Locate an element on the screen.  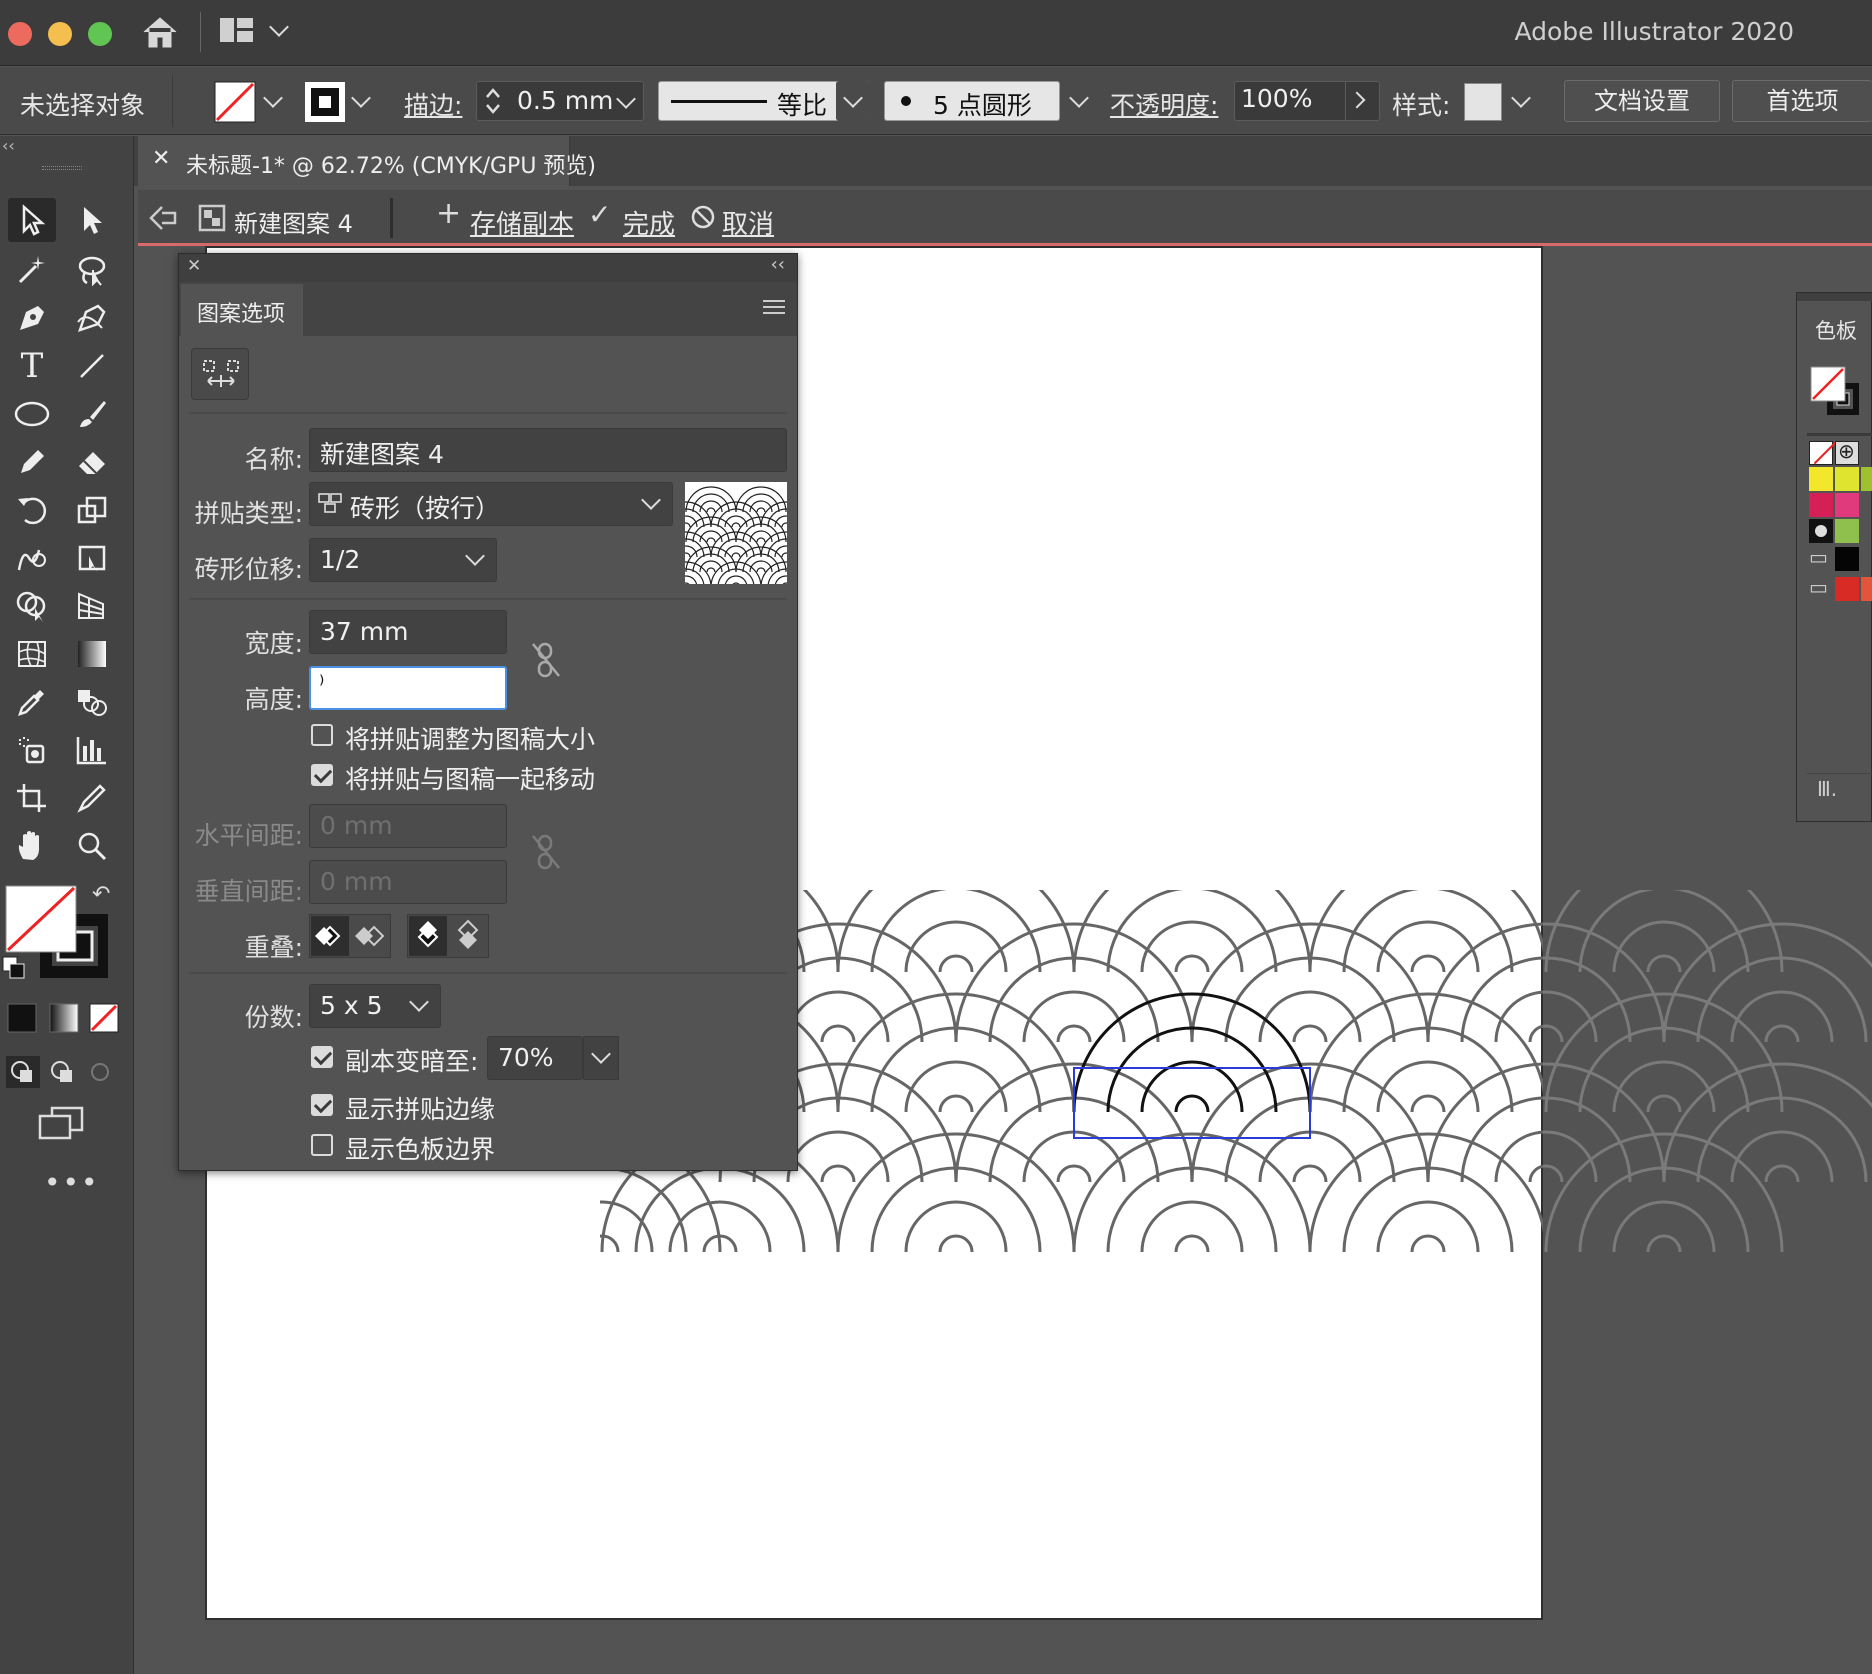
fill-stroke-mini-indicator is located at coordinates (1835, 391).